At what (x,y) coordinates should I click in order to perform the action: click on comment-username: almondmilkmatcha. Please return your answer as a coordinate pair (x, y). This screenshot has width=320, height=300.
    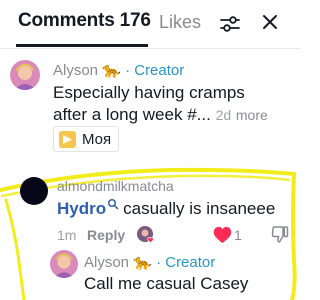
    Looking at the image, I should click on (115, 186).